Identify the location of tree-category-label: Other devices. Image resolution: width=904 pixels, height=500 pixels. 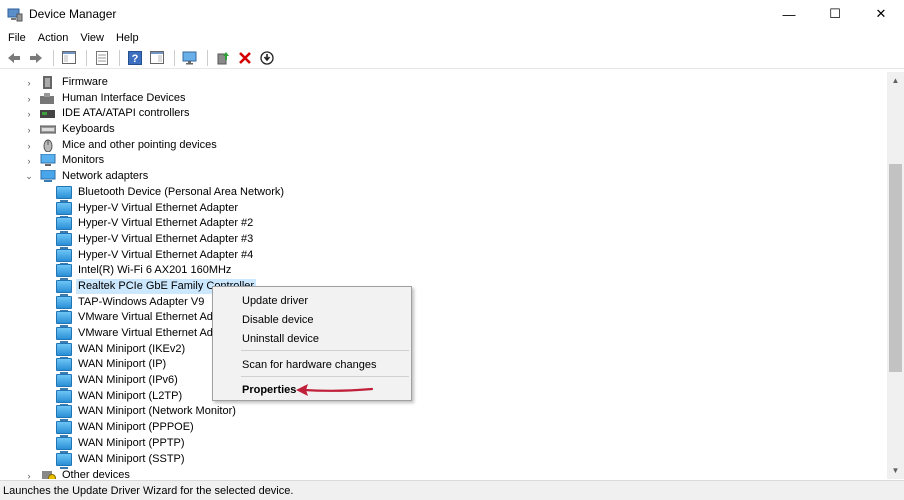
(96, 474).